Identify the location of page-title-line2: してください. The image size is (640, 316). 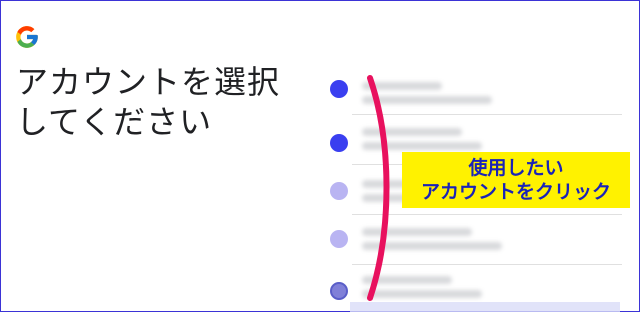
(114, 122).